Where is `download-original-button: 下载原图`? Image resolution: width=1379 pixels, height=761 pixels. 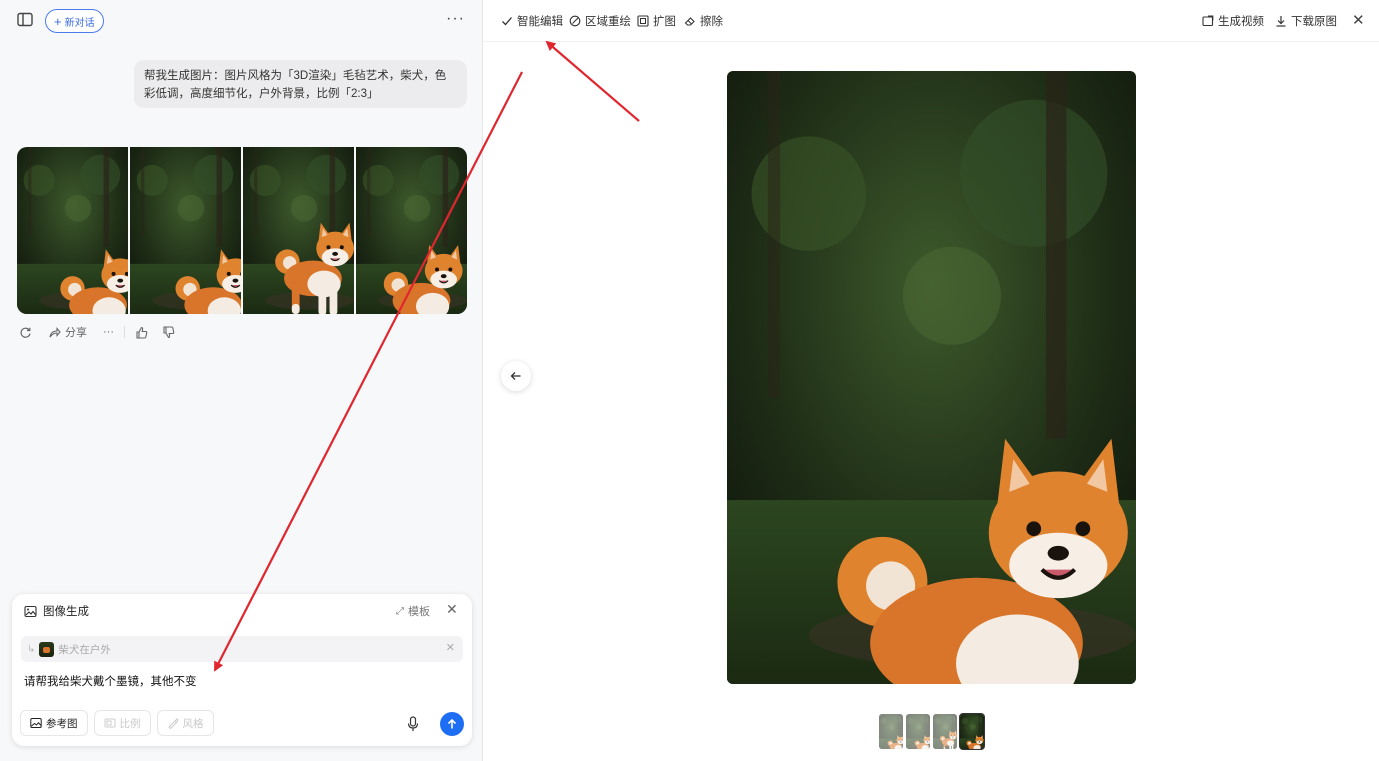
download-original-button: 下载原图 is located at coordinates (1306, 21).